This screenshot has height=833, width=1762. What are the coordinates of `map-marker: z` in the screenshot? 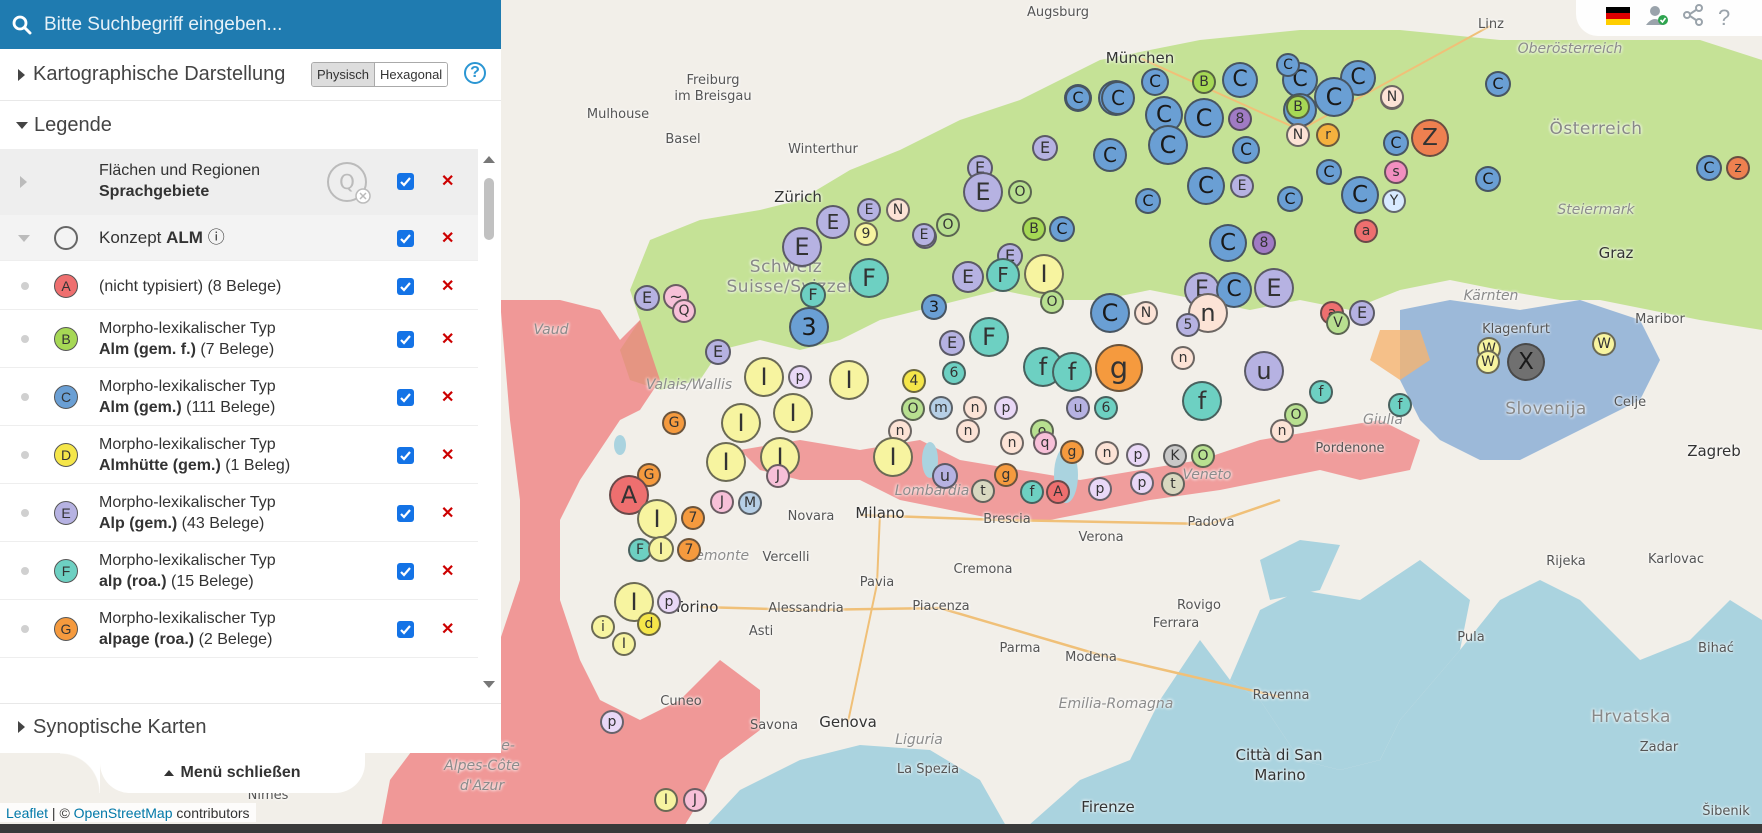 It's located at (1738, 168).